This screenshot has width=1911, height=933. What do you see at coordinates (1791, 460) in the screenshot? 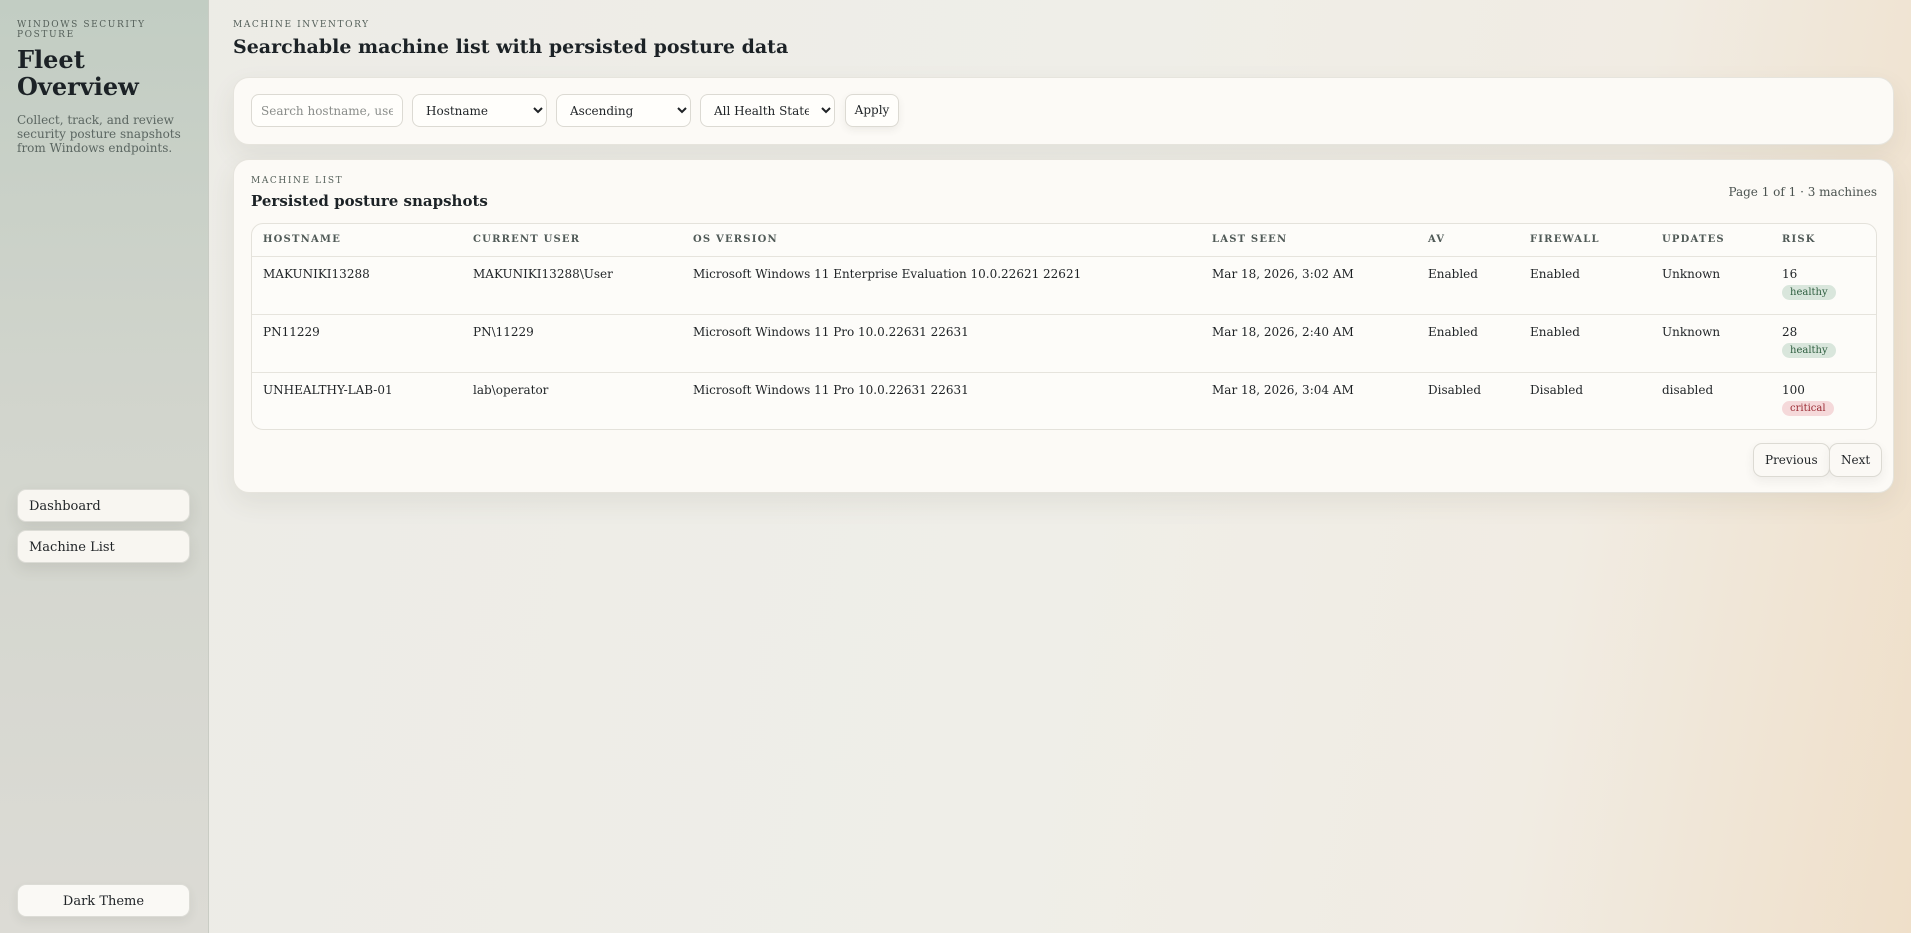
I see `previous-page-button: Previous` at bounding box center [1791, 460].